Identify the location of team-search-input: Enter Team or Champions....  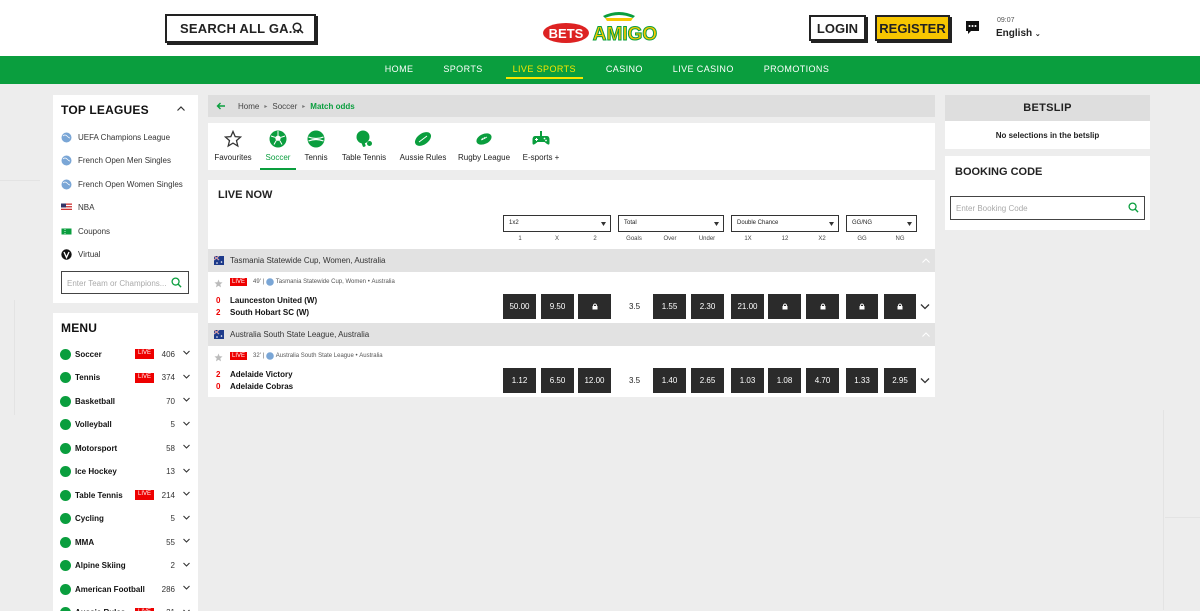
(125, 282).